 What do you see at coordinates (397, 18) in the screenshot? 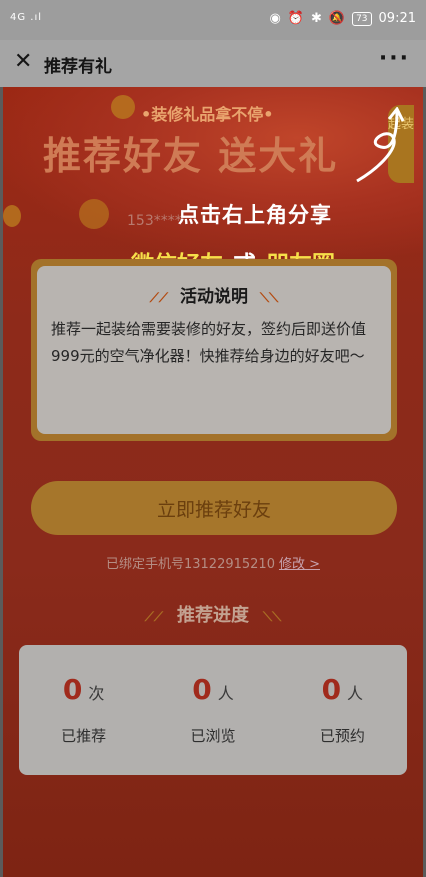
I see `clock: 09:21` at bounding box center [397, 18].